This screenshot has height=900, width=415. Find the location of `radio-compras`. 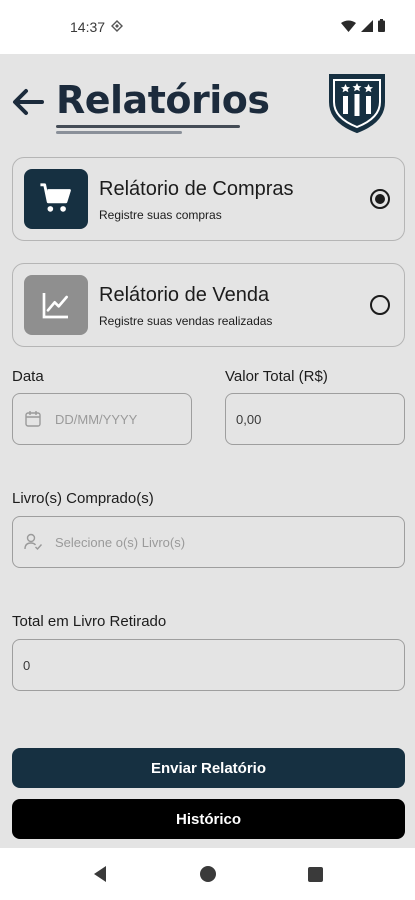

radio-compras is located at coordinates (380, 199).